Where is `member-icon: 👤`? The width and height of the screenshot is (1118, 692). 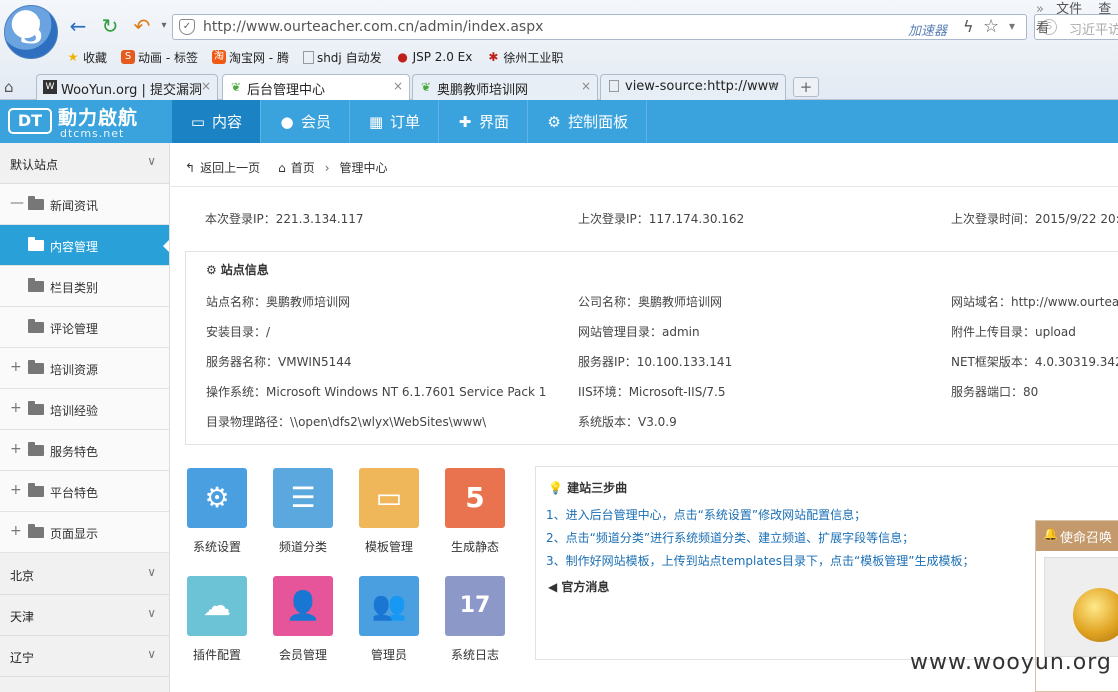
member-icon: 👤 is located at coordinates (303, 606).